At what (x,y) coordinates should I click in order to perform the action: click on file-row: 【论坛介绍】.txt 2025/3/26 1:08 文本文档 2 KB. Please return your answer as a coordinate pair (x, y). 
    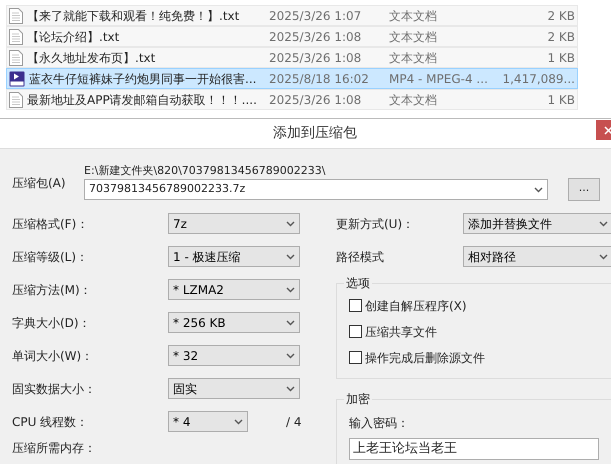
    Looking at the image, I should click on (292, 36).